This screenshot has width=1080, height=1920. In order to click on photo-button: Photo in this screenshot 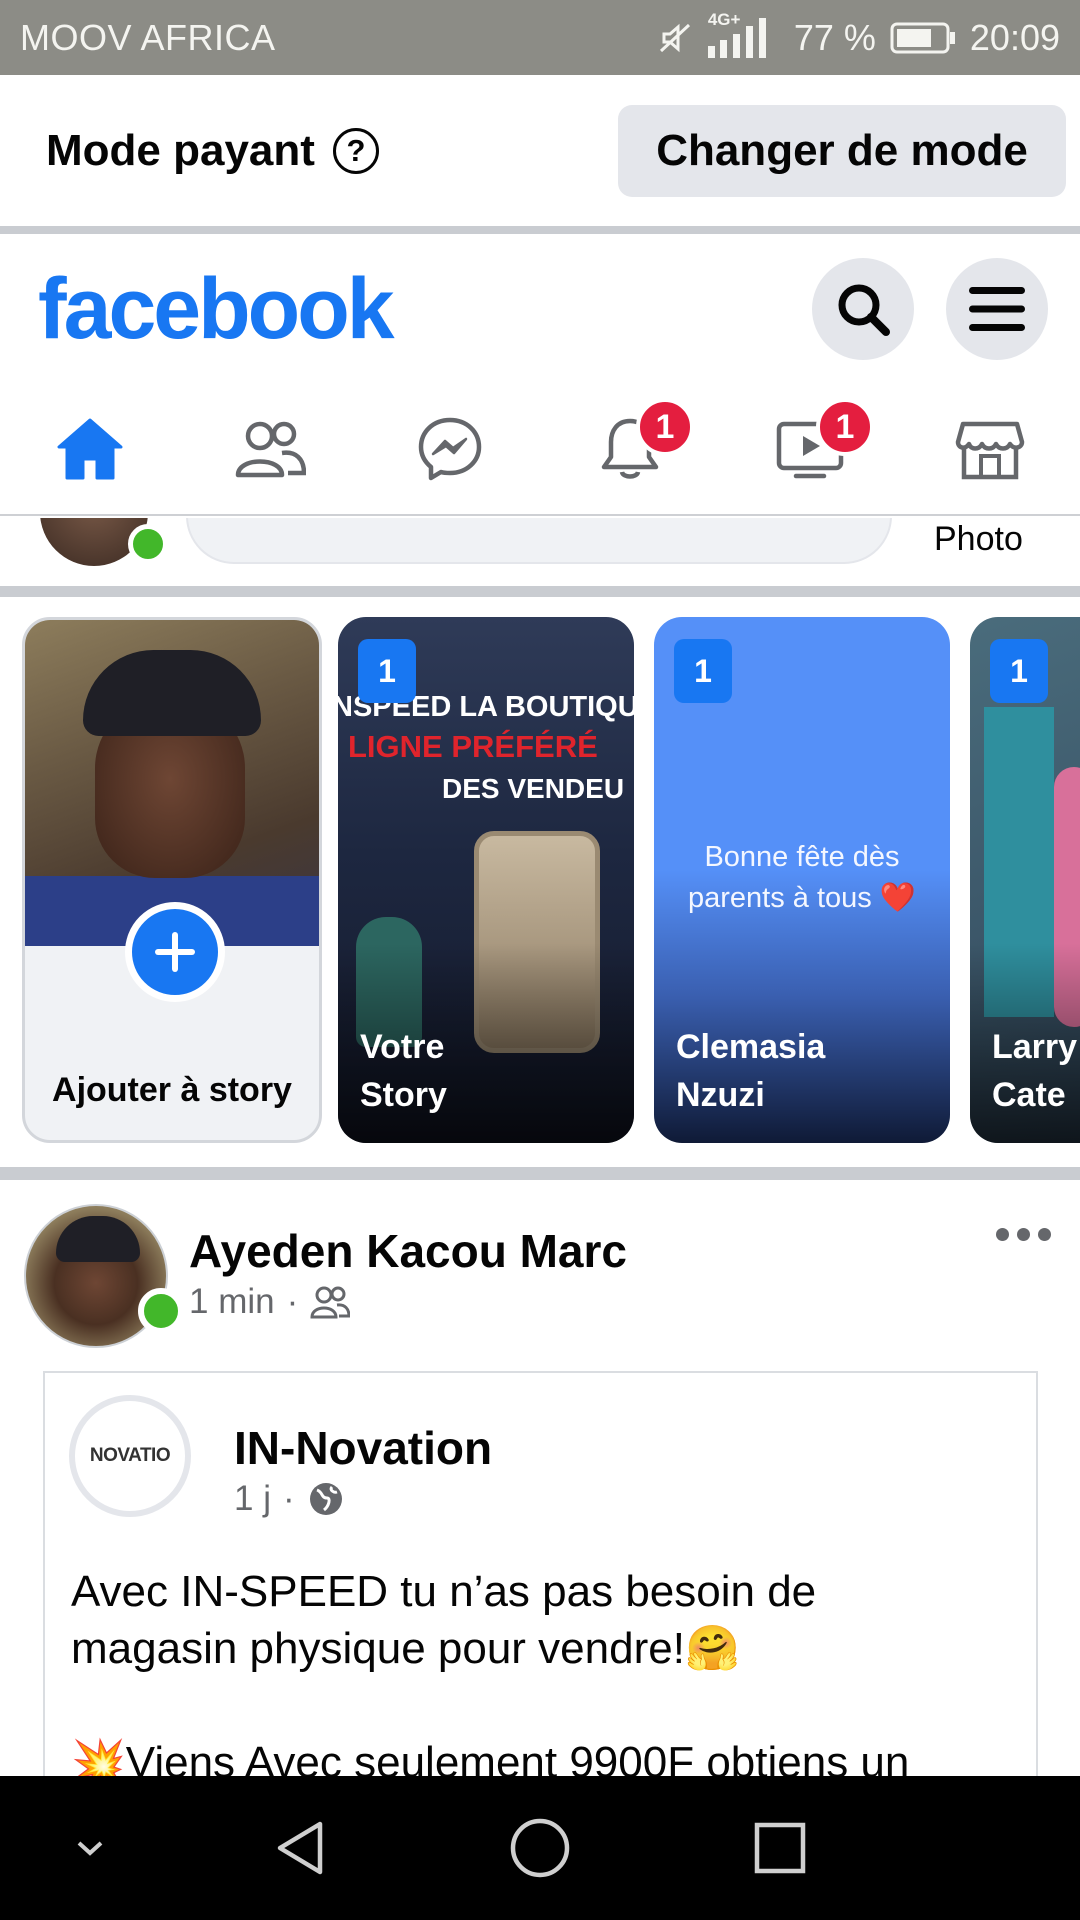, I will do `click(978, 539)`.